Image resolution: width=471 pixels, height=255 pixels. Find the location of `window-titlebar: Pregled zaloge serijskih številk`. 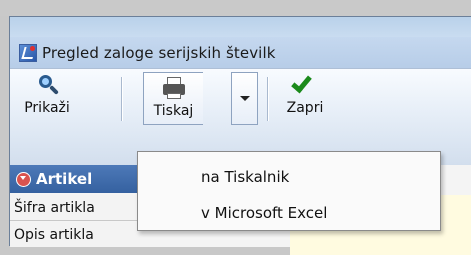

window-titlebar: Pregled zaloge serijskih številk is located at coordinates (240, 52).